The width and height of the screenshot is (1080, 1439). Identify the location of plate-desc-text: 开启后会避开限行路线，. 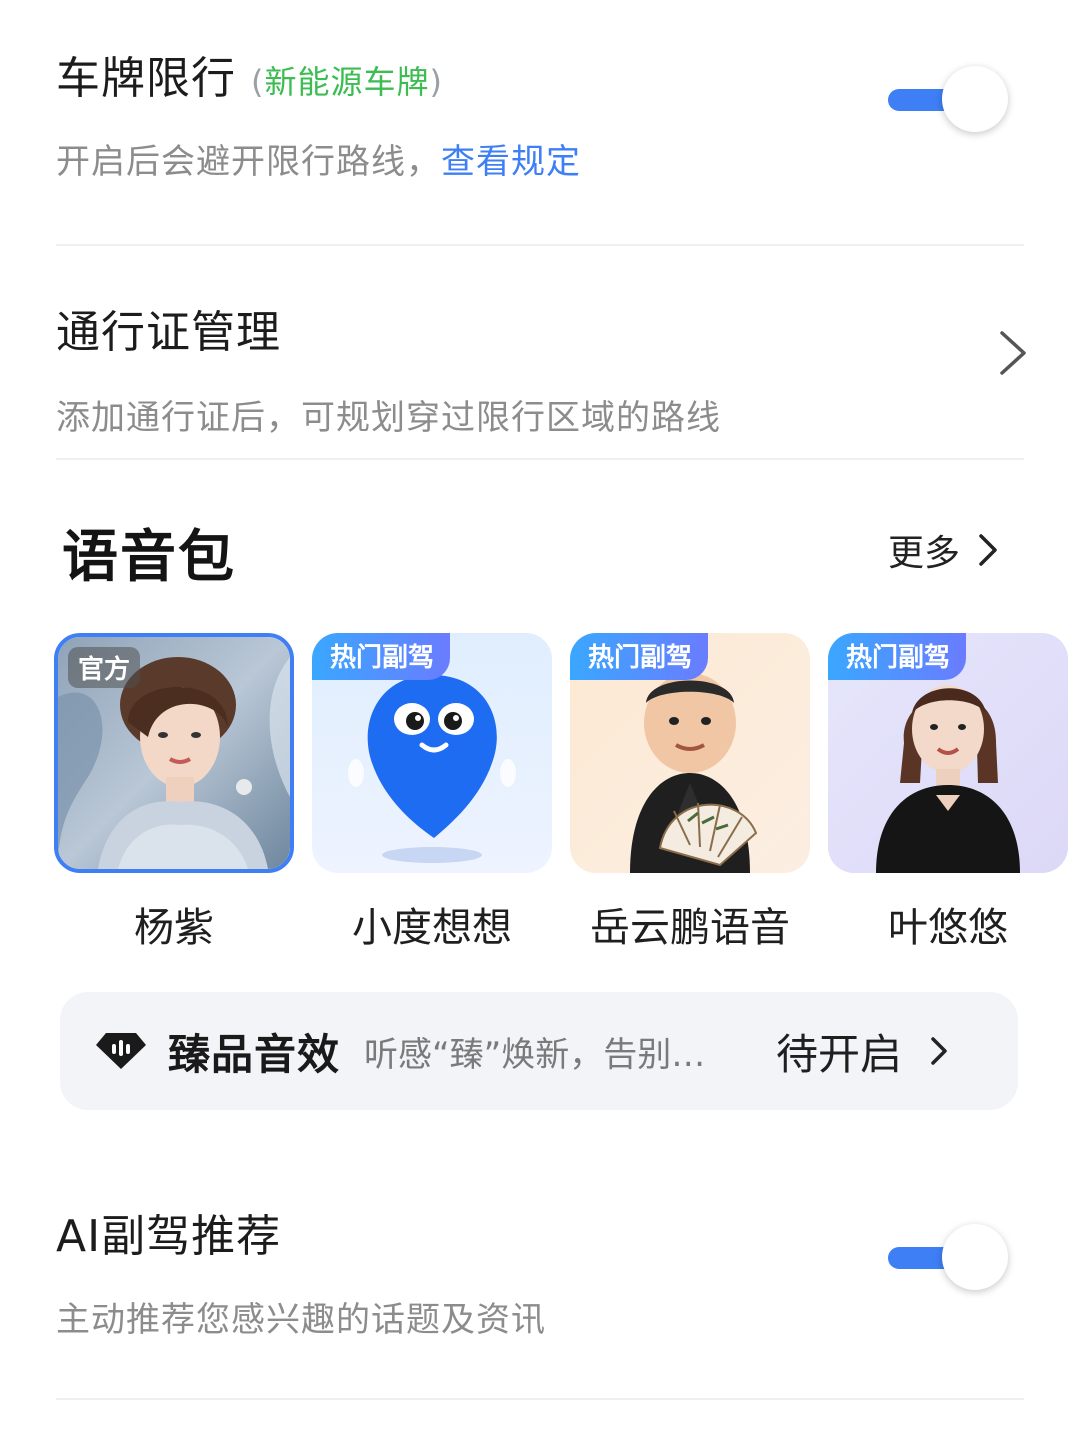
(248, 162).